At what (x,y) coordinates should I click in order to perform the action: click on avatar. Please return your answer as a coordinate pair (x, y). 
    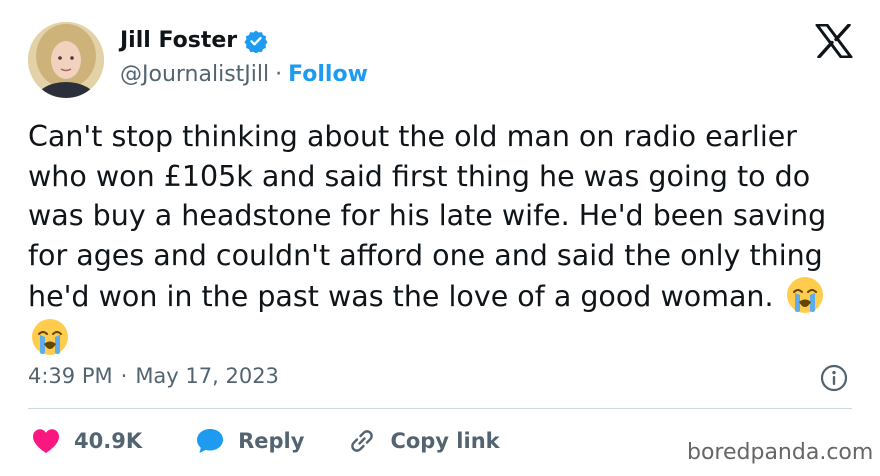
    Looking at the image, I should click on (66, 60).